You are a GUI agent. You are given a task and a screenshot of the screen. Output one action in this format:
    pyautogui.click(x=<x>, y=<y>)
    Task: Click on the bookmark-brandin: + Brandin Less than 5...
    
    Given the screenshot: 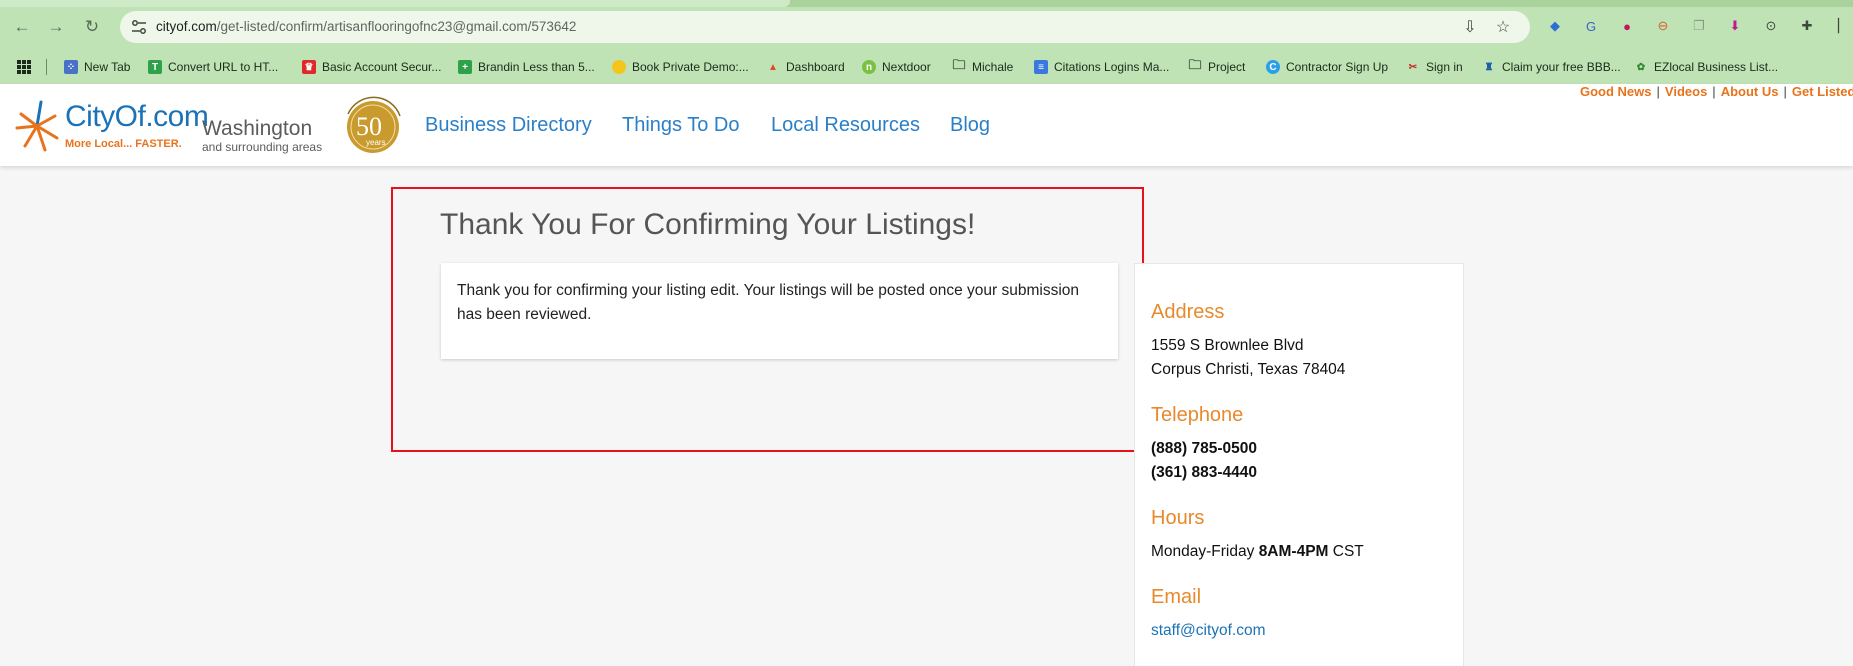 What is the action you would take?
    pyautogui.click(x=526, y=67)
    